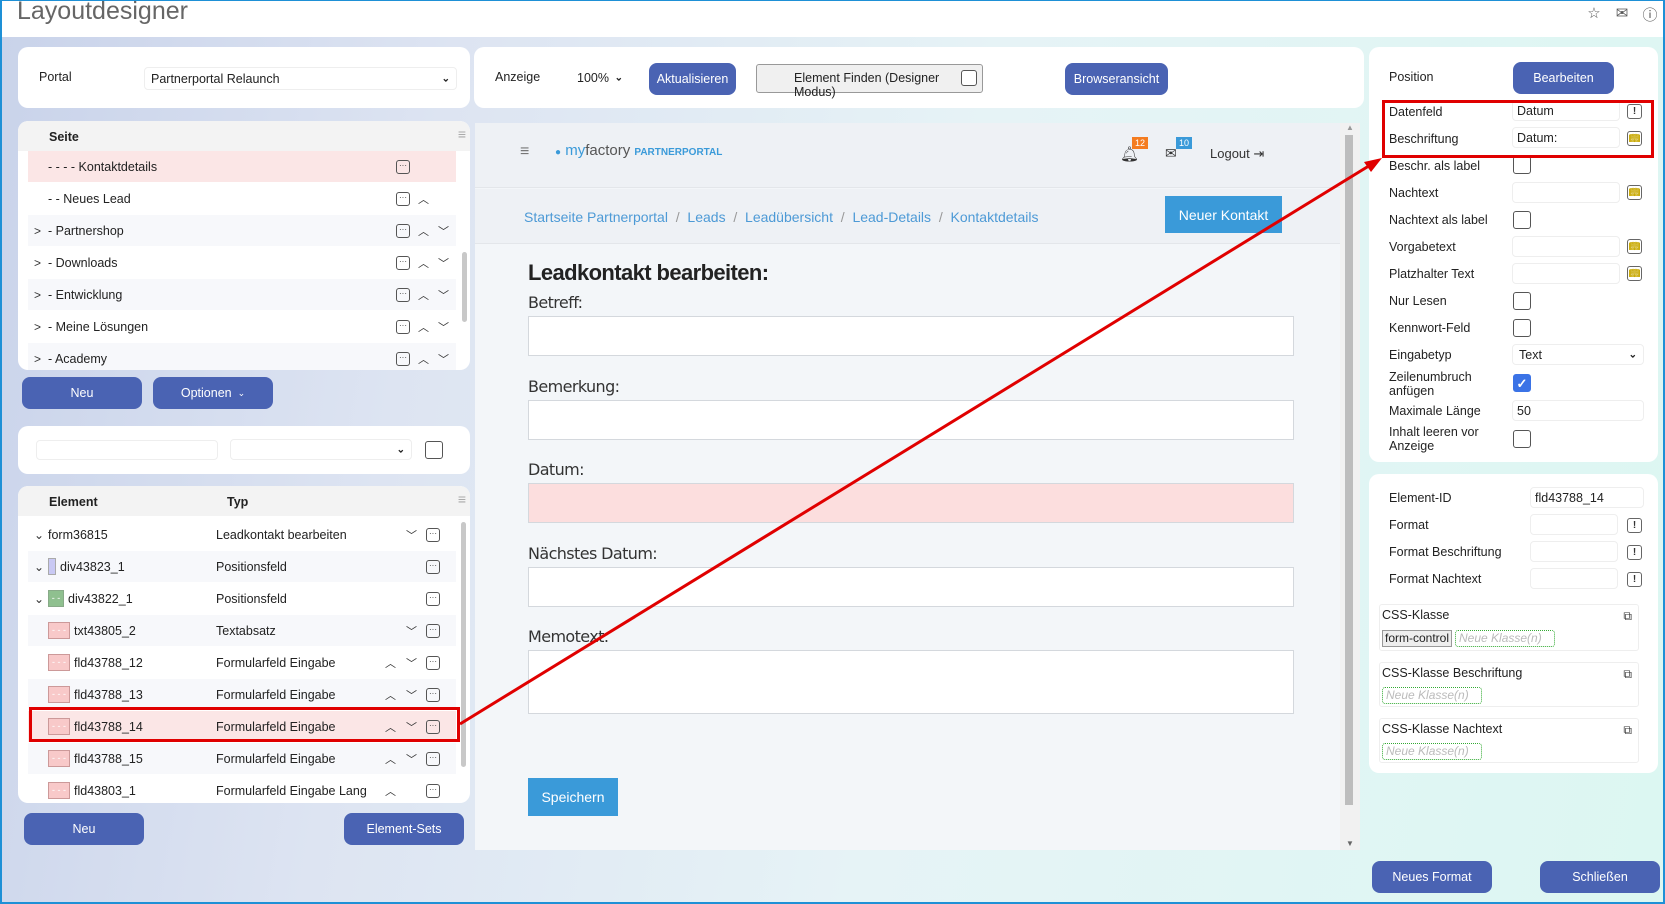 This screenshot has height=904, width=1665. I want to click on breadcrumb-link: Leadübersicht, so click(789, 217).